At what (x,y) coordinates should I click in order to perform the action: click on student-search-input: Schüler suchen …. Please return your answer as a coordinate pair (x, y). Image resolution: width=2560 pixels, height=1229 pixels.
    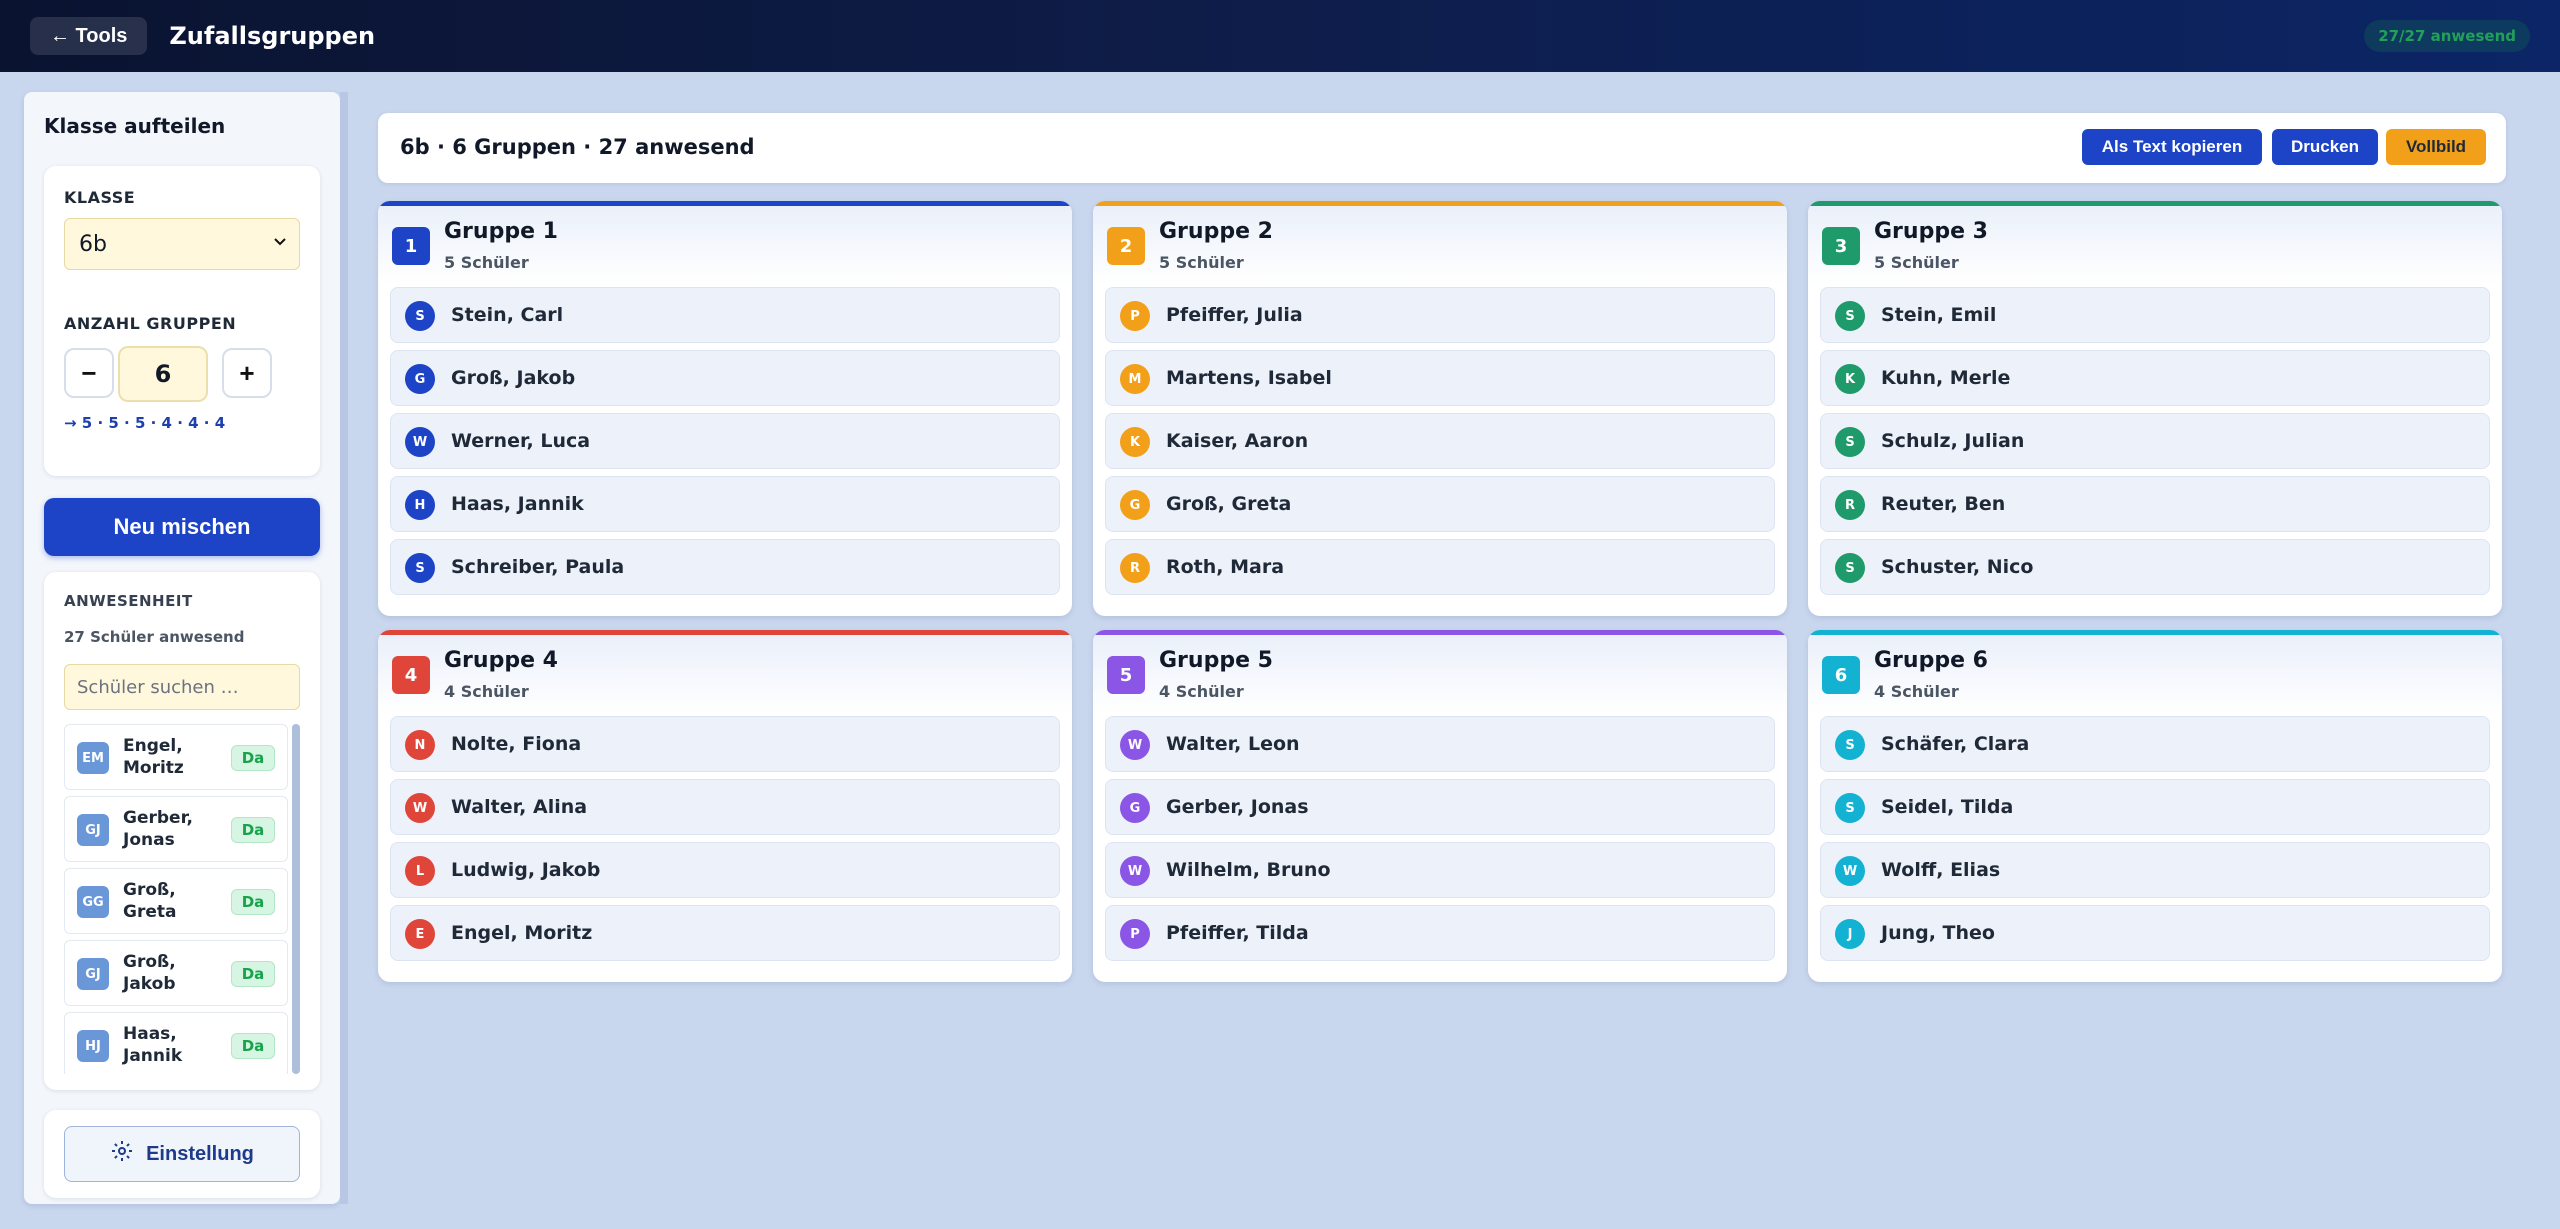
    Looking at the image, I should click on (182, 687).